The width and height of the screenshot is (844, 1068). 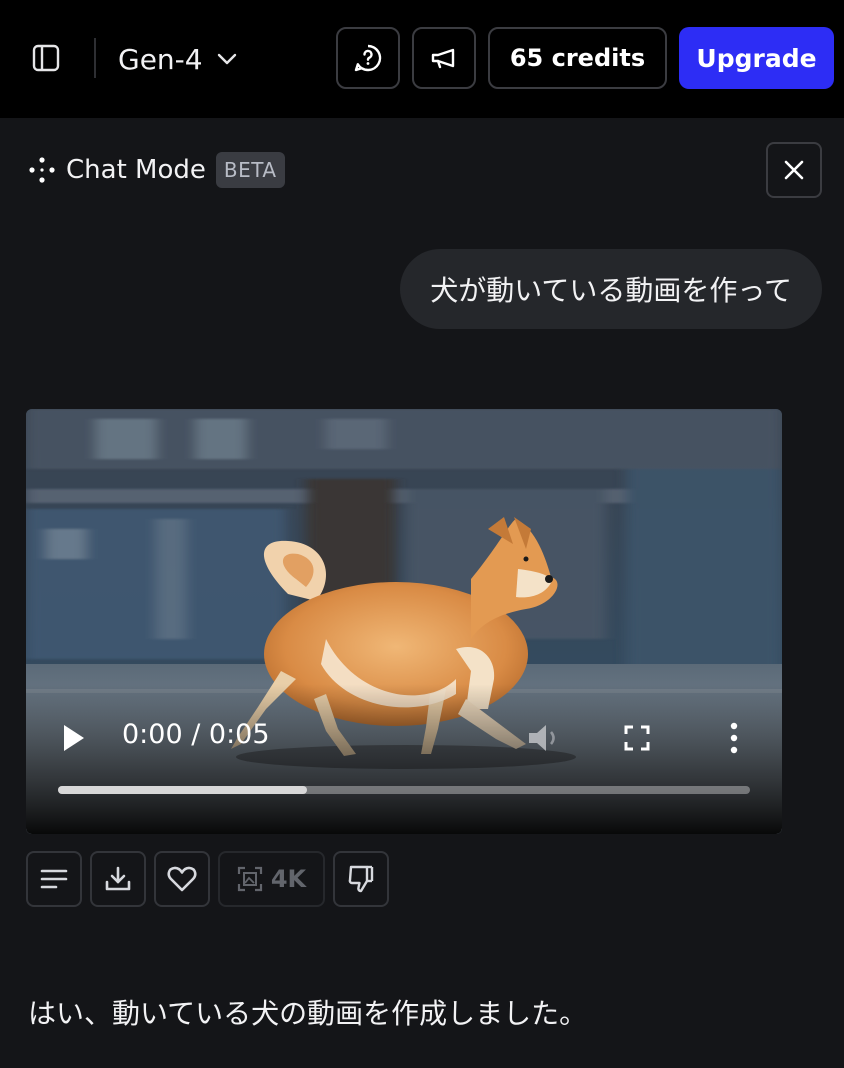 I want to click on chat-mode-title: Chat Mode, so click(x=136, y=170).